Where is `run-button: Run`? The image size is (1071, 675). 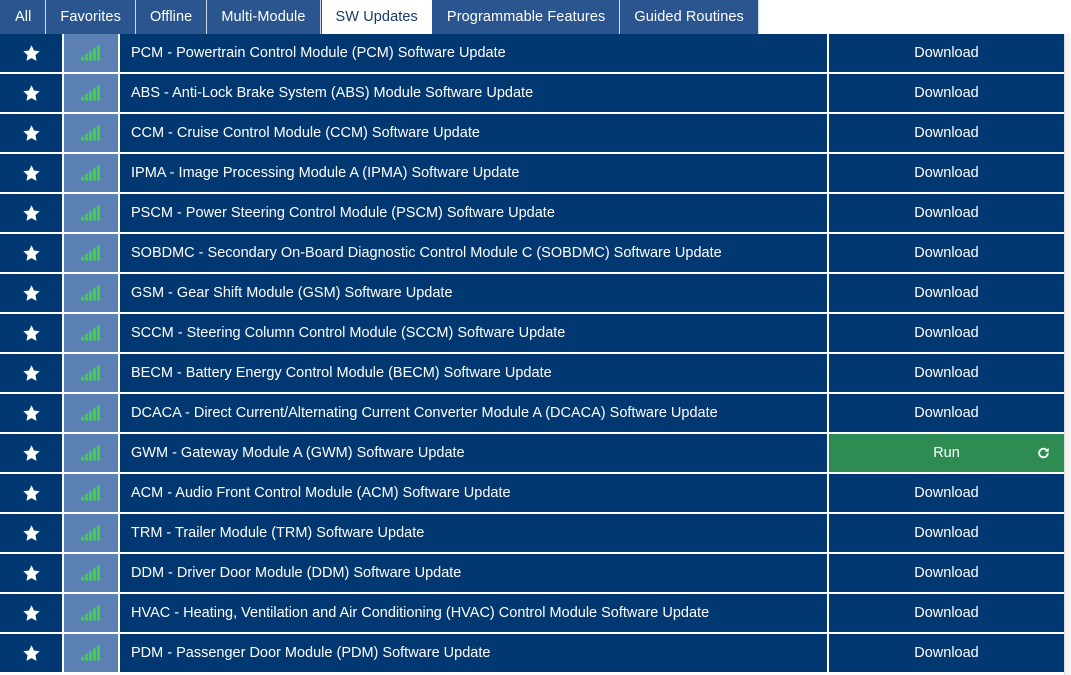 run-button: Run is located at coordinates (946, 453).